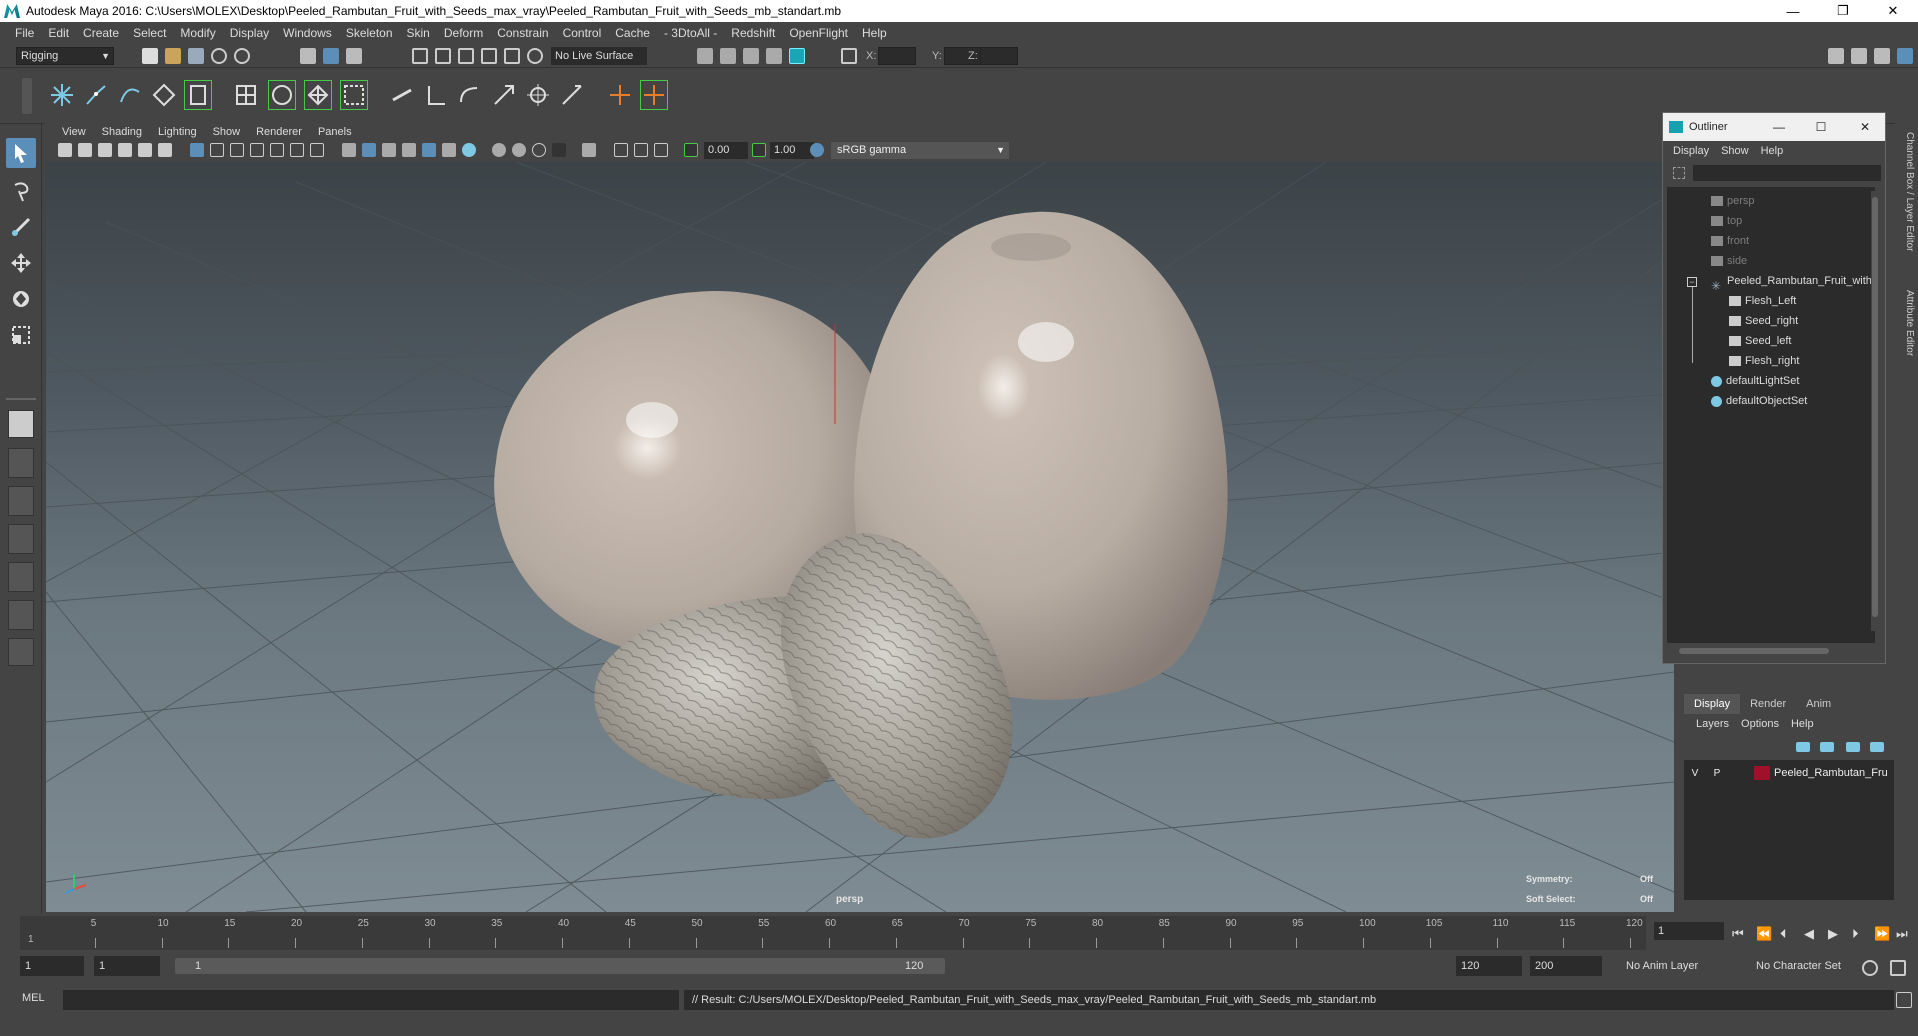  What do you see at coordinates (21, 153) in the screenshot?
I see `select-tool-icon` at bounding box center [21, 153].